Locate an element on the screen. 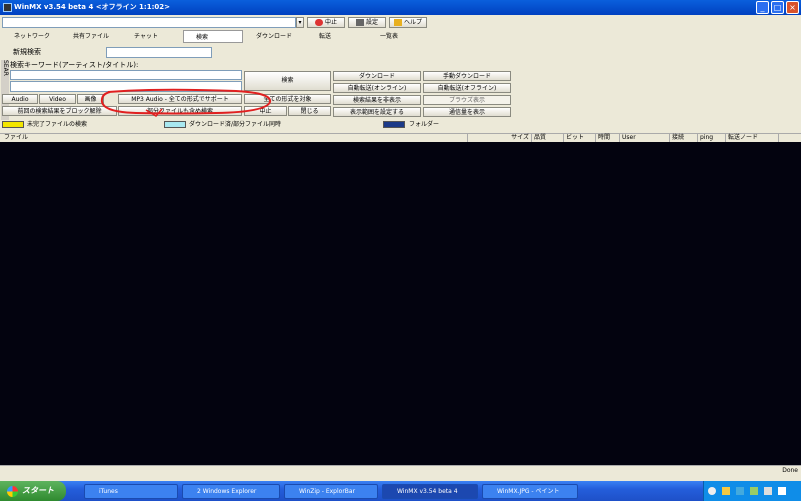  keyword-input is located at coordinates (126, 75).